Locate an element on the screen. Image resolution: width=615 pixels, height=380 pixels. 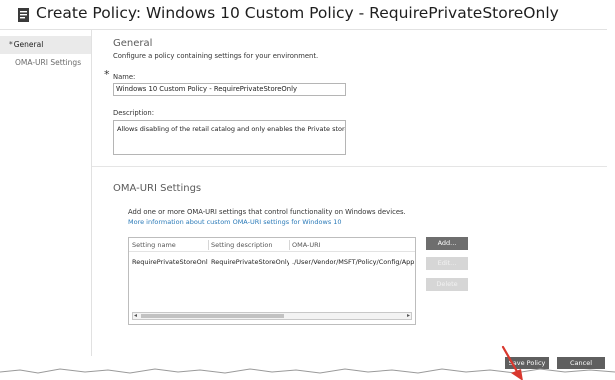
horizontal-scrollbar: ◂ ▸ is located at coordinates (272, 316).